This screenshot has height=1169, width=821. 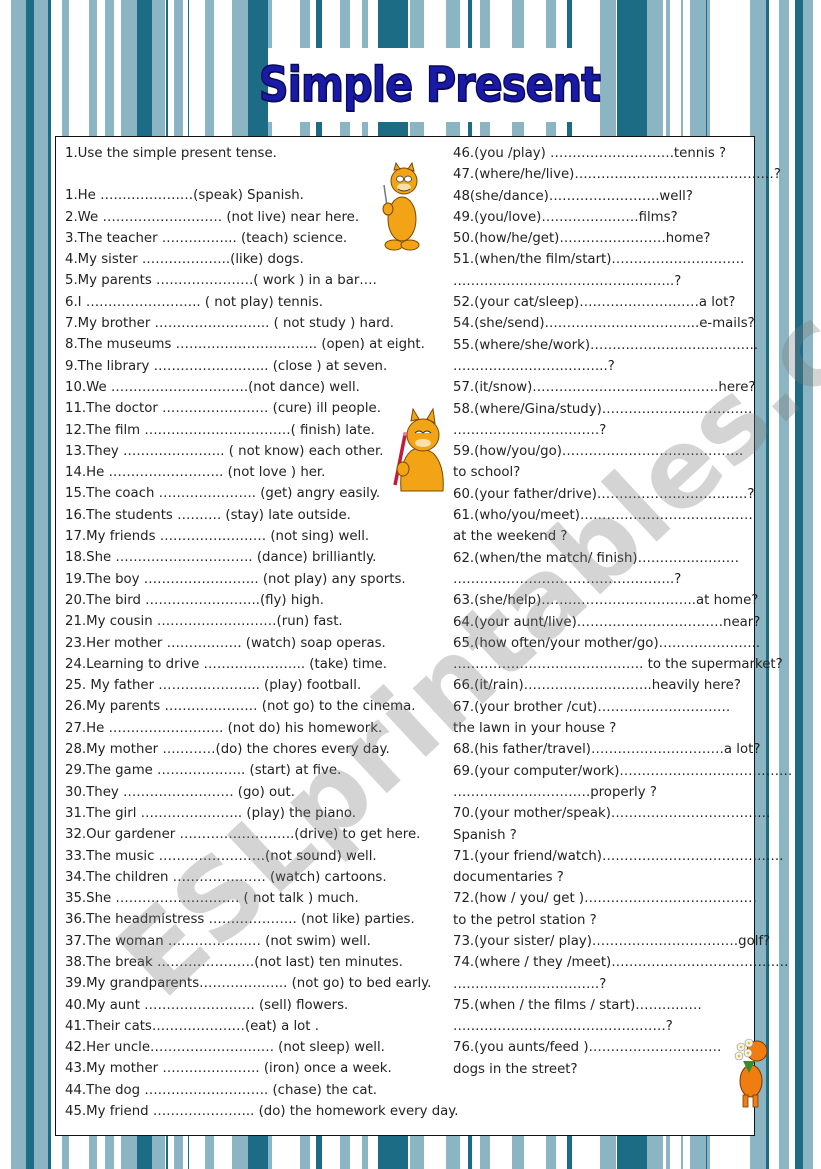 I want to click on right-exercise-line: 47.(where/he/live)………………………………………?, so click(x=617, y=175).